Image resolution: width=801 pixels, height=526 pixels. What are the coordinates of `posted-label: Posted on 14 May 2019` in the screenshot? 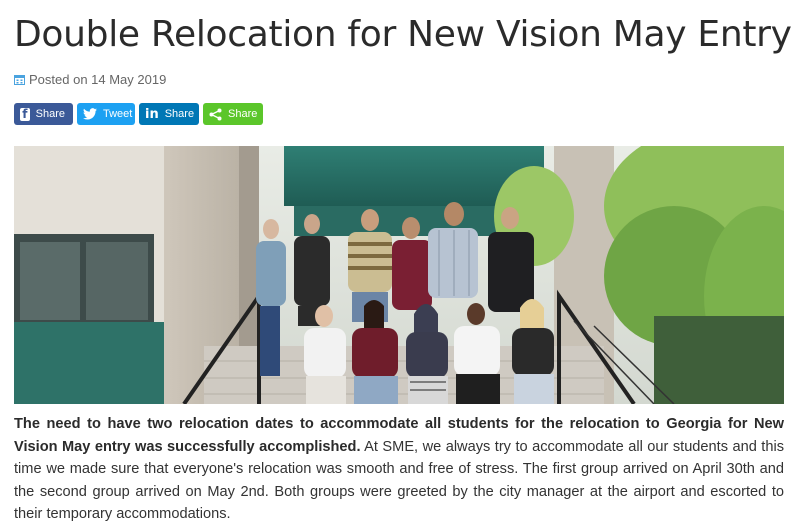 It's located at (98, 79).